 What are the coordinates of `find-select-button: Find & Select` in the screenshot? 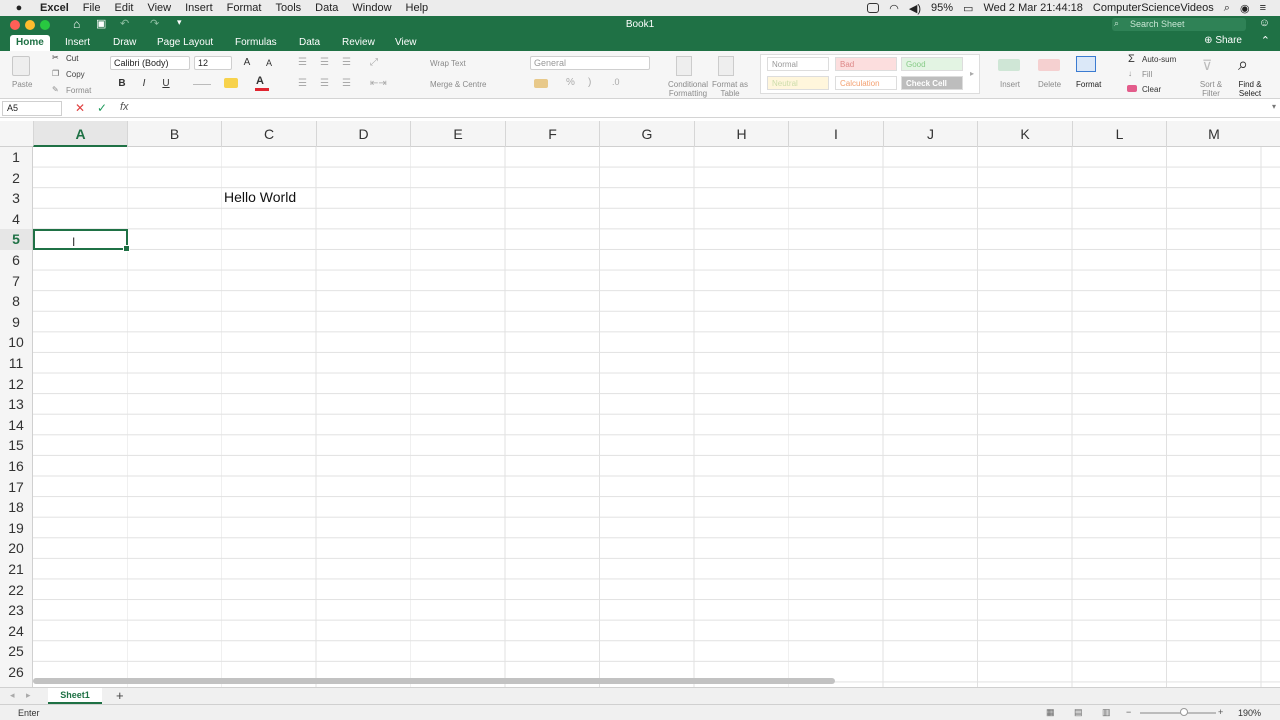 It's located at (1250, 89).